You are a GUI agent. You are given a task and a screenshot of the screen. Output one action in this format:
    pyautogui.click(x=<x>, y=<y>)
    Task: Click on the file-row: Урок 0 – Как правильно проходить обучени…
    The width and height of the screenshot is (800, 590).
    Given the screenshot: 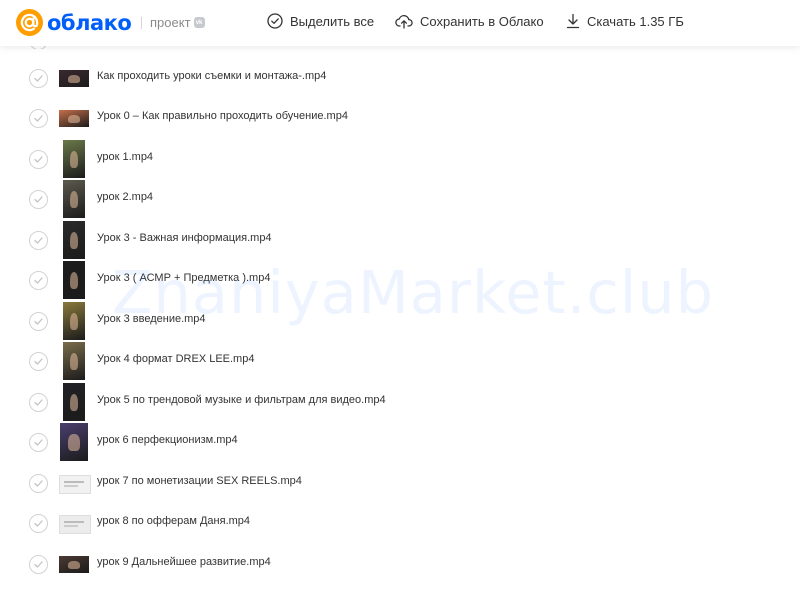 What is the action you would take?
    pyautogui.click(x=400, y=118)
    